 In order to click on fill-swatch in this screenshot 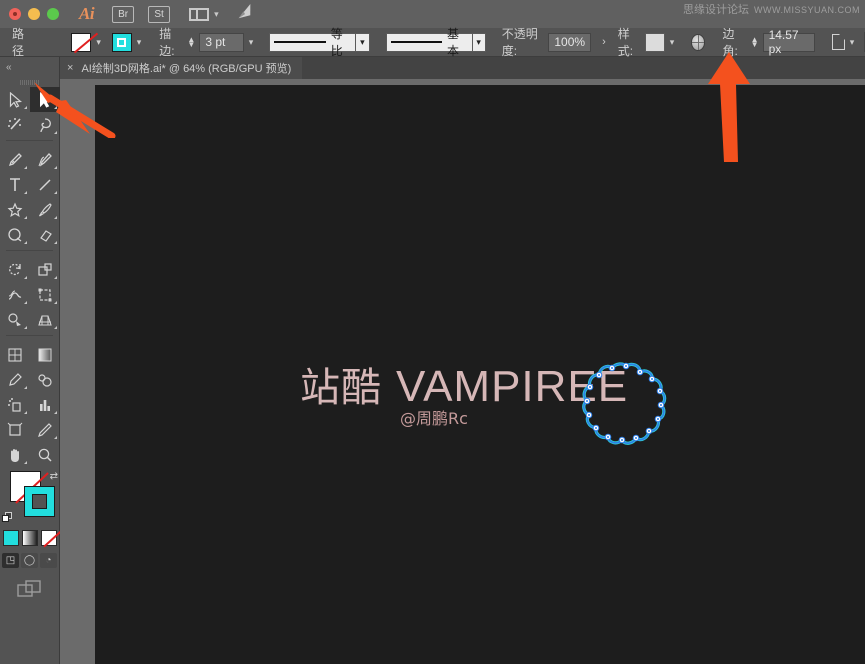, I will do `click(81, 42)`.